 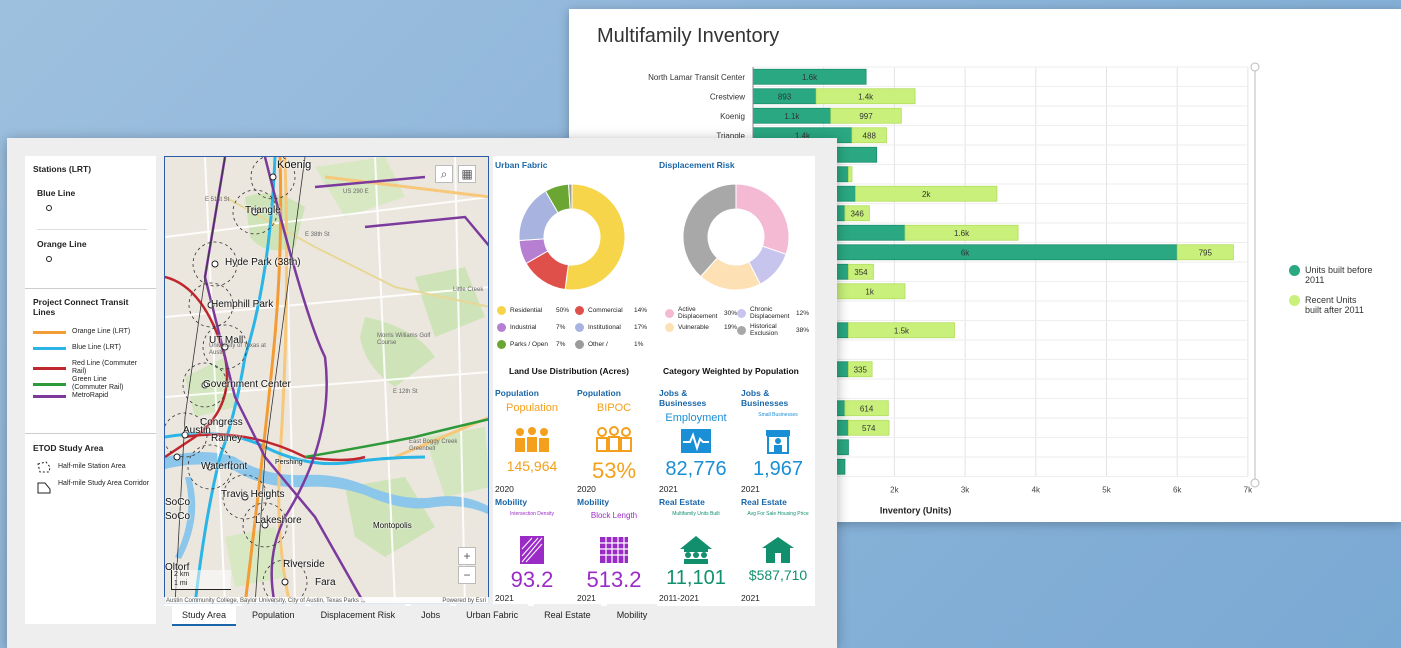 I want to click on map-label: E 12th St, so click(x=405, y=392).